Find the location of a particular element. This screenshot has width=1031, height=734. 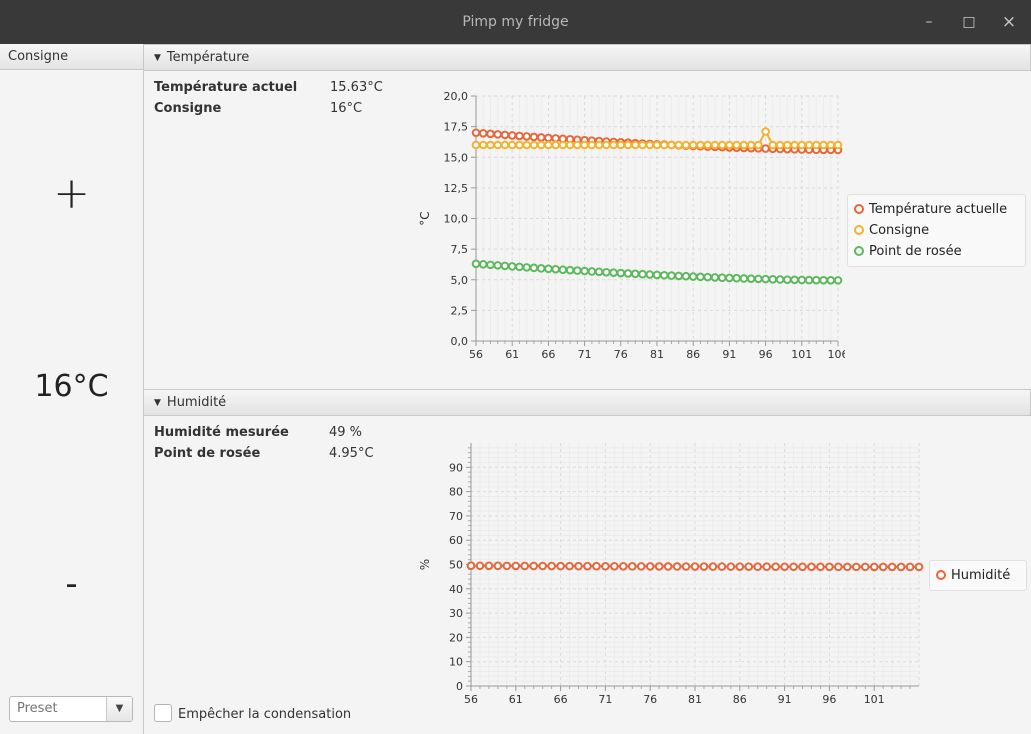

preset-input is located at coordinates (59, 708).